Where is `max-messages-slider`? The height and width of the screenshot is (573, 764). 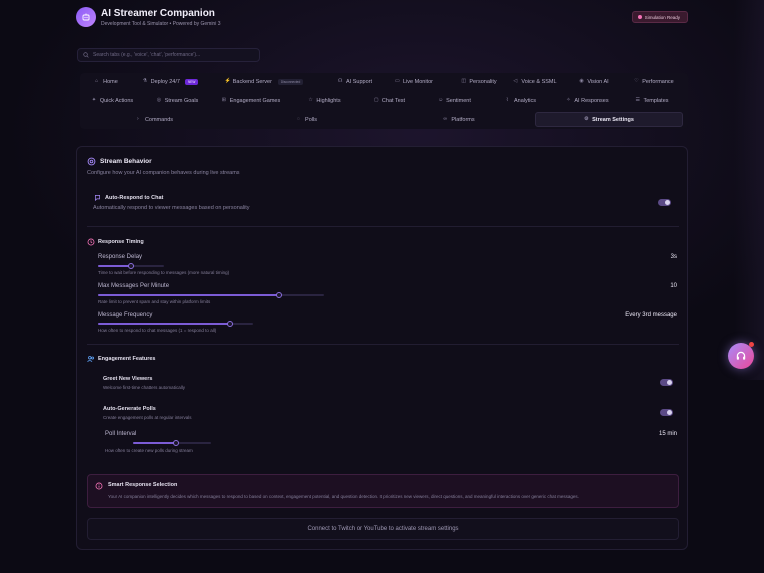
max-messages-slider is located at coordinates (211, 295).